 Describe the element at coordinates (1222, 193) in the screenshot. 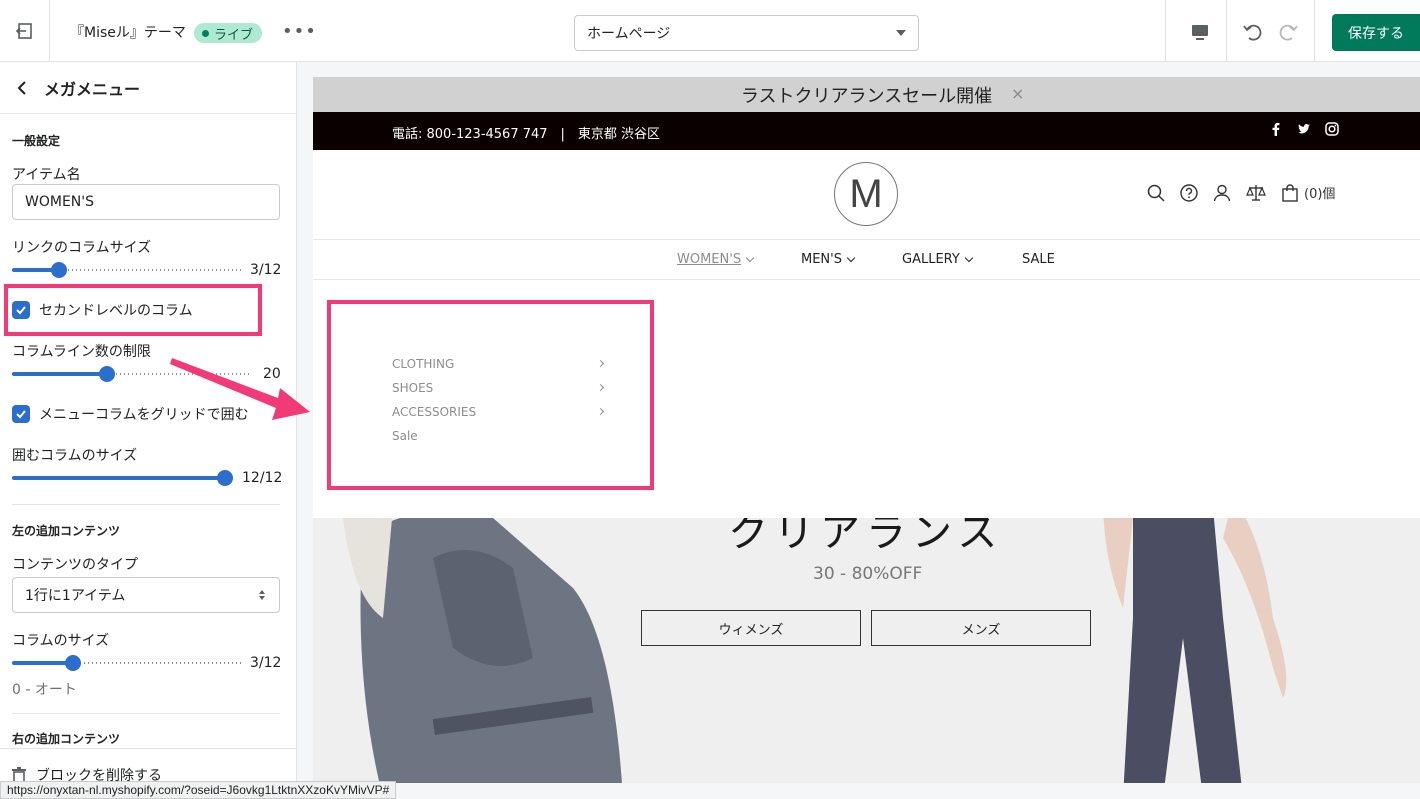

I see `account-icon` at that location.